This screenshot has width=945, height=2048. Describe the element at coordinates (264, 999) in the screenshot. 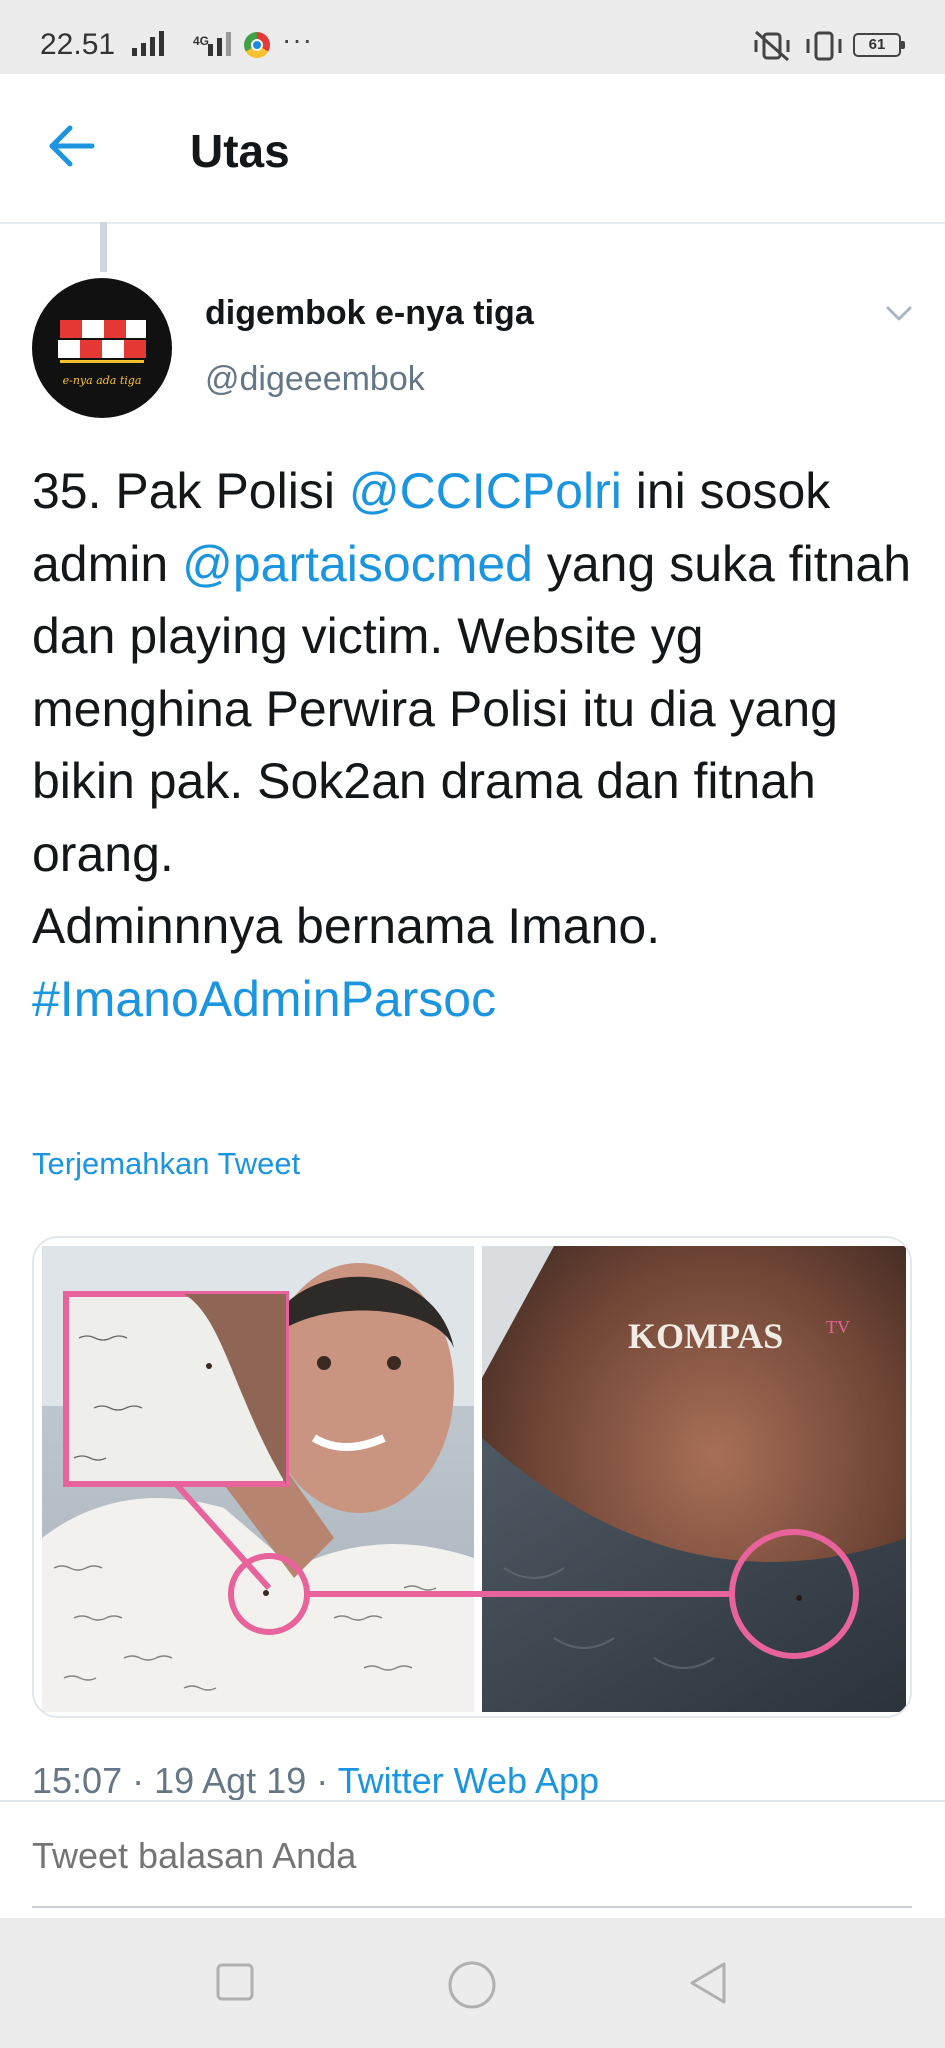

I see `hashtag-link: #ImanoAdminParsoc` at that location.